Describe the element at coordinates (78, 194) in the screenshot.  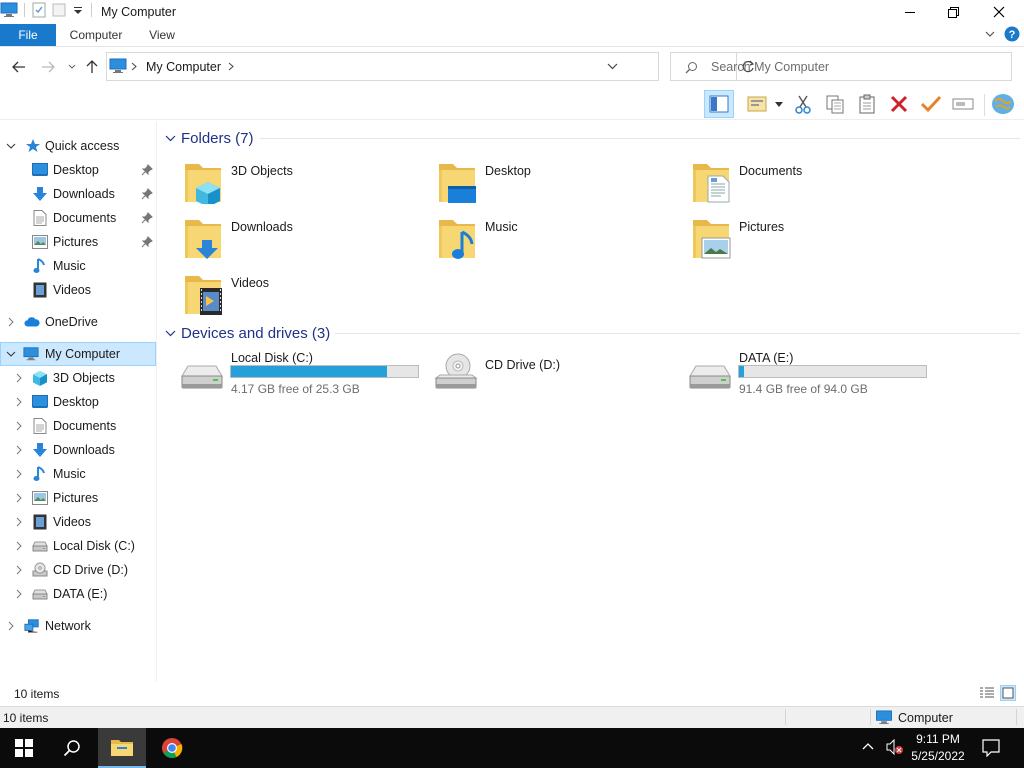
I see `nav-qa-downloads: Downloads` at that location.